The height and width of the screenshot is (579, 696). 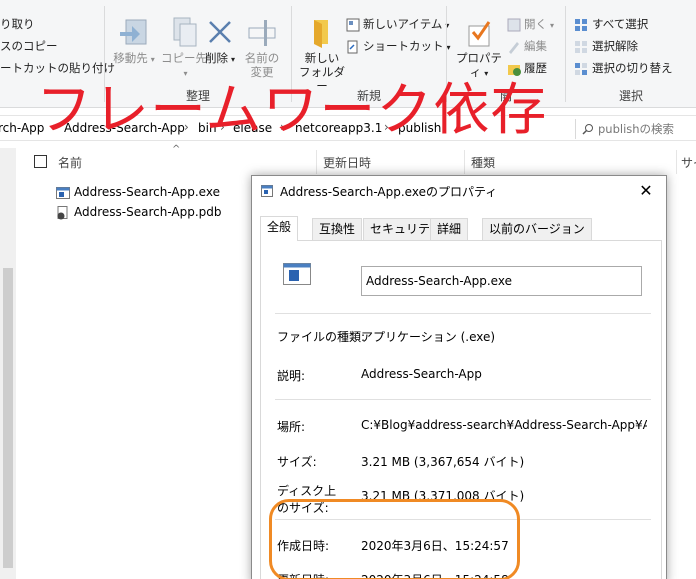 I want to click on file-name: Address-Search-App.pdb, so click(x=148, y=212).